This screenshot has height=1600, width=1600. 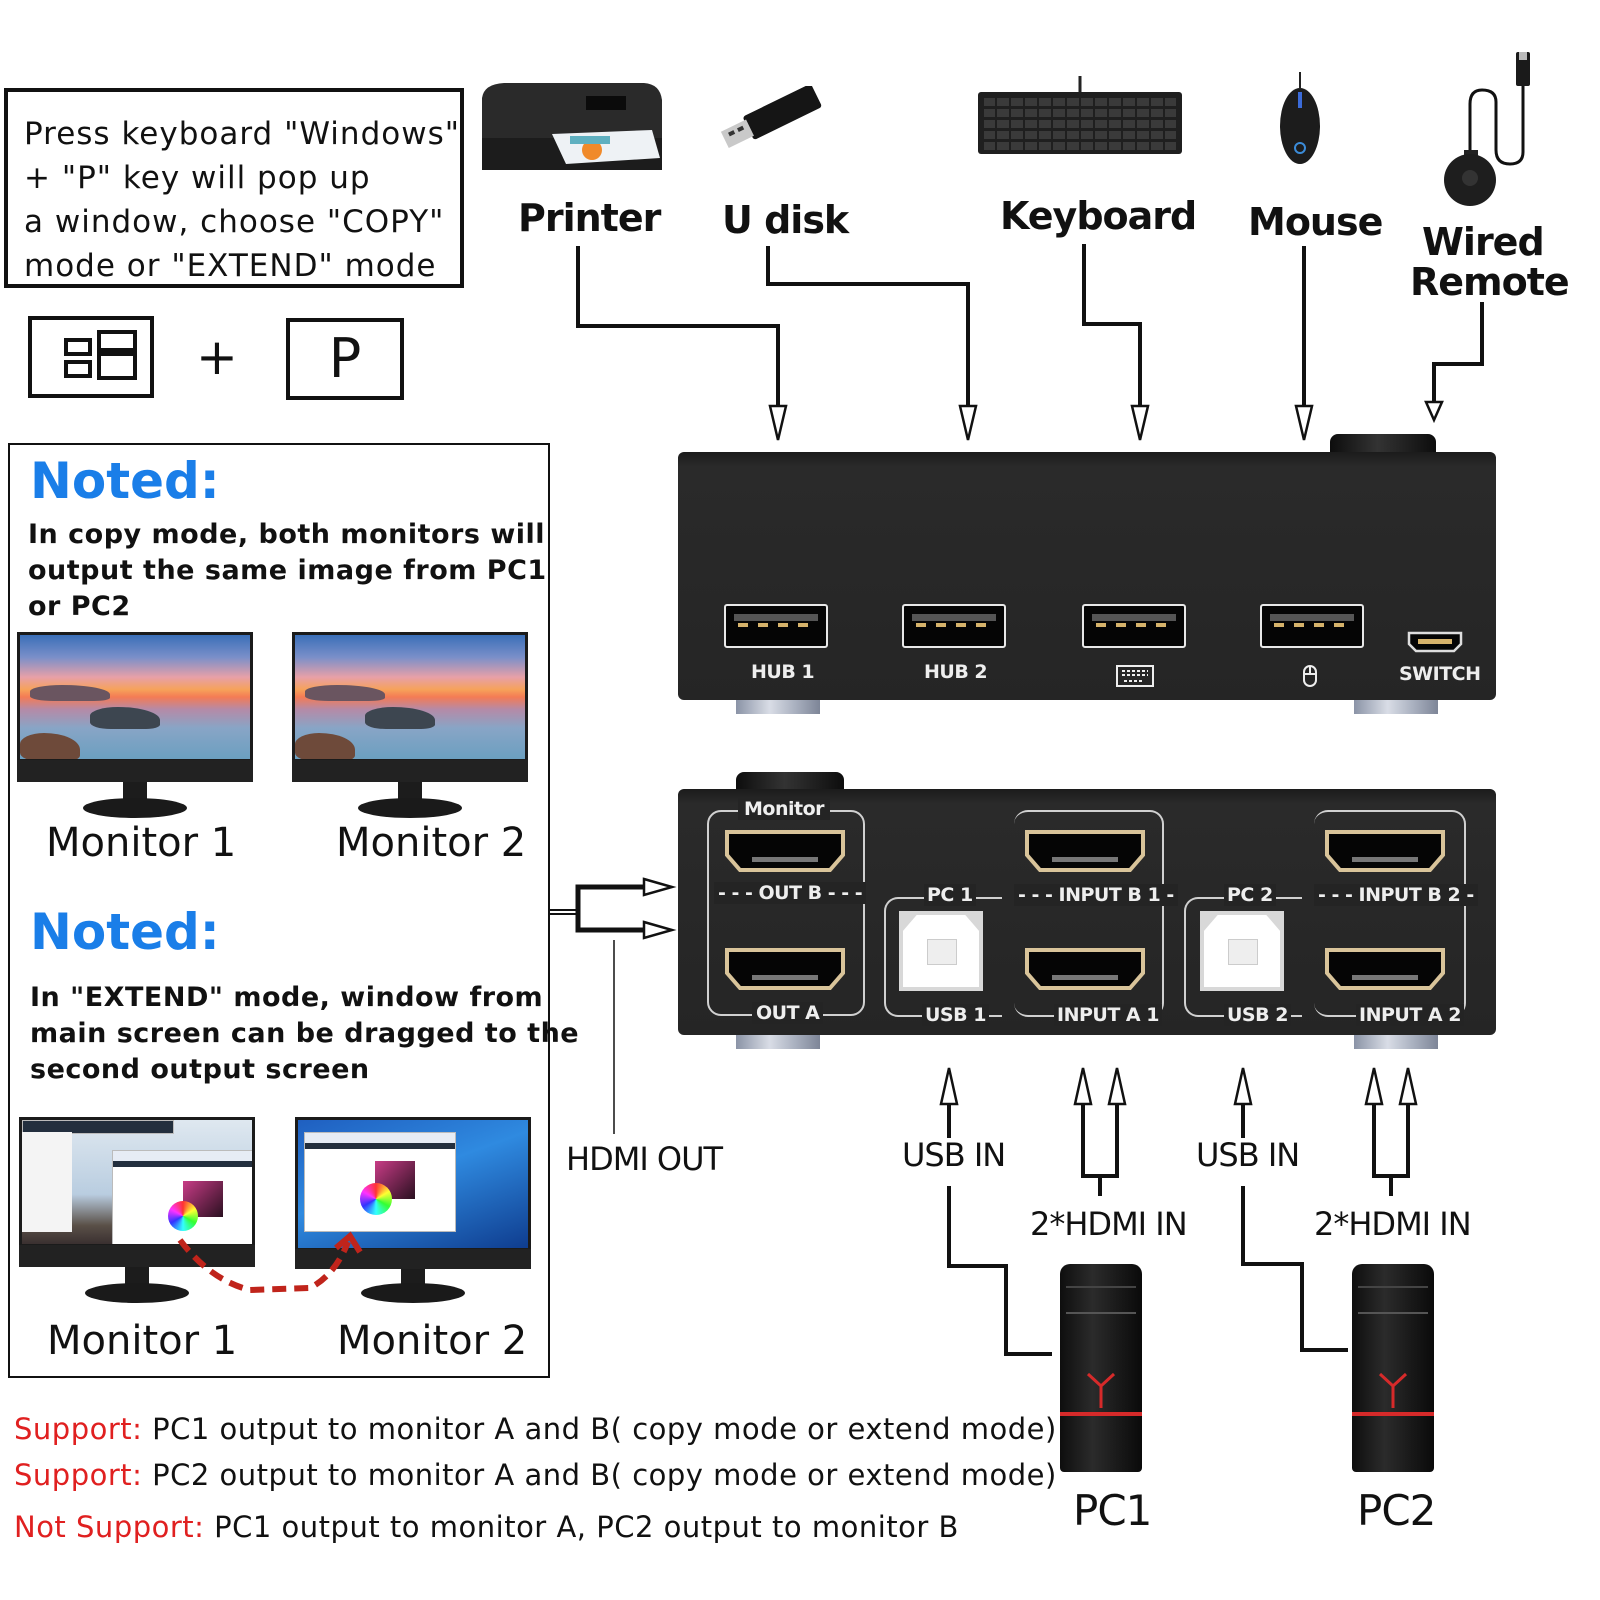 I want to click on windows-key-icon, so click(x=100, y=355).